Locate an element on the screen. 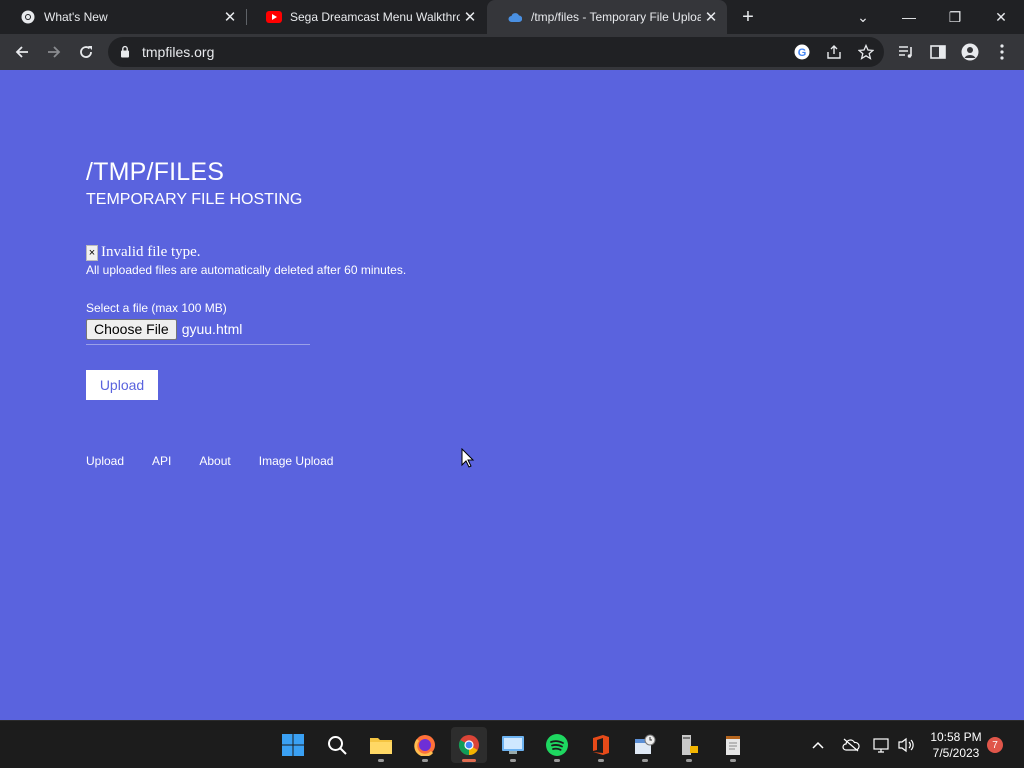 Image resolution: width=1024 pixels, height=768 pixels. remote-desktop-button is located at coordinates (513, 745).